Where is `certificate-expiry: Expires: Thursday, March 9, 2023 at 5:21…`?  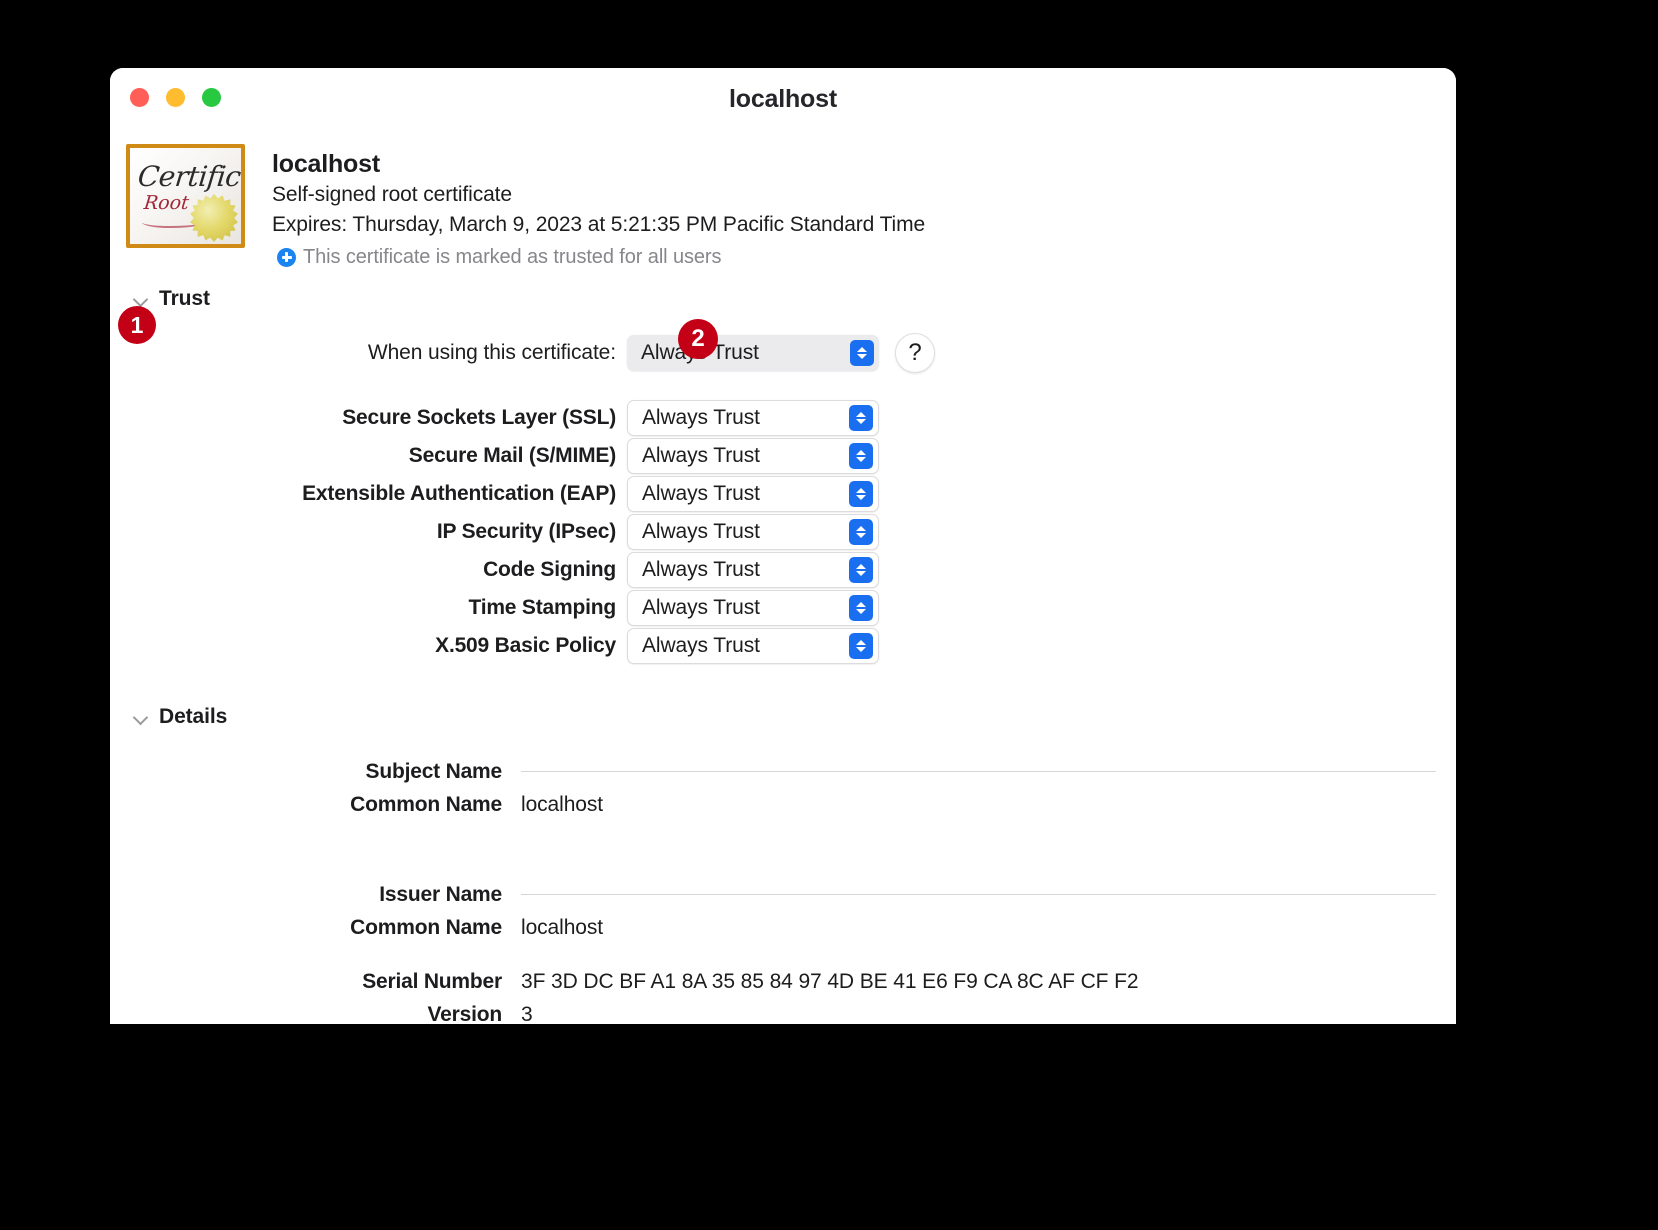
certificate-expiry: Expires: Thursday, March 9, 2023 at 5:21… is located at coordinates (599, 225).